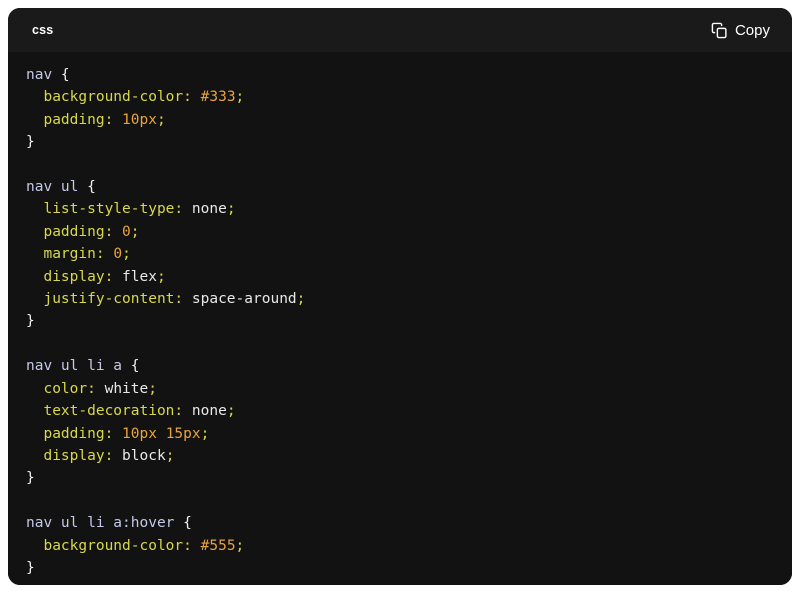 This screenshot has height=593, width=800. Describe the element at coordinates (57, 187) in the screenshot. I see `code-token-selector: nav ul` at that location.